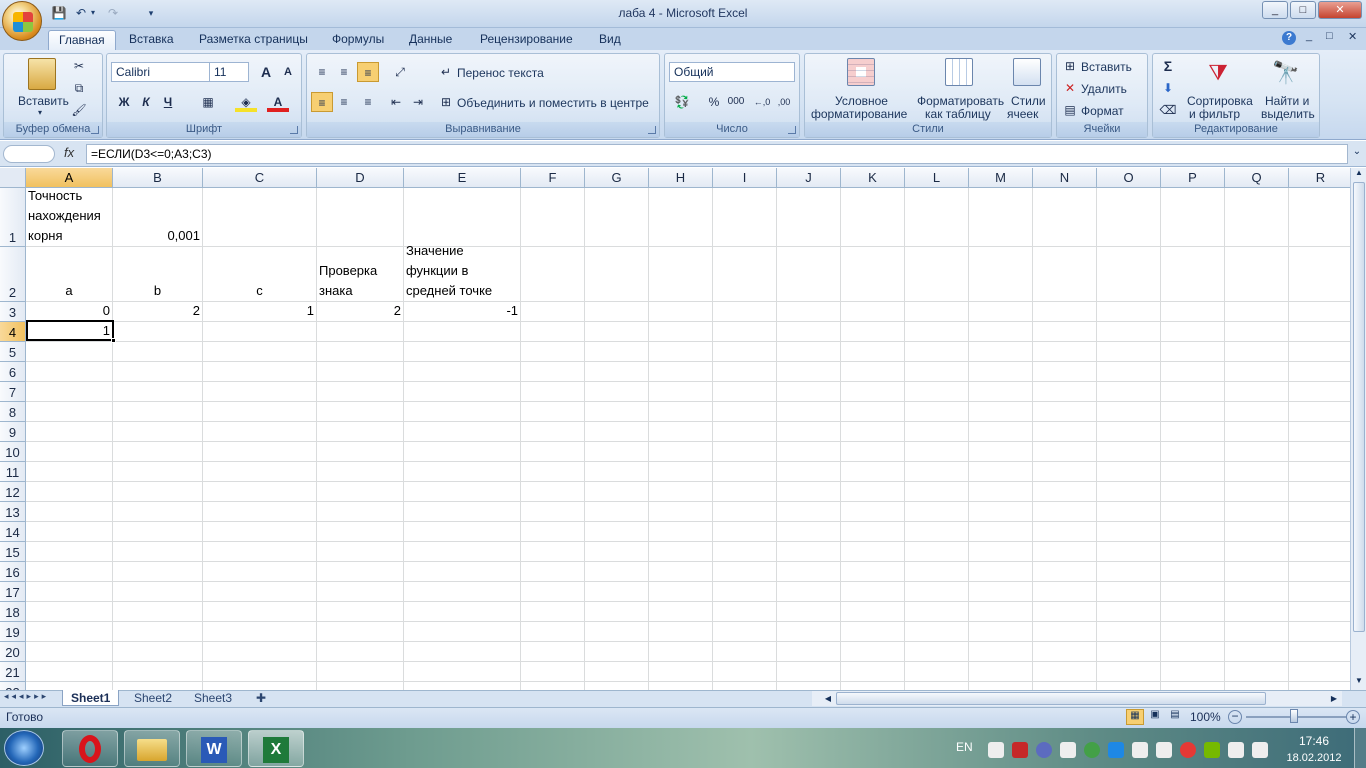 Image resolution: width=1366 pixels, height=768 pixels. I want to click on column-header-n: N, so click(1065, 178).